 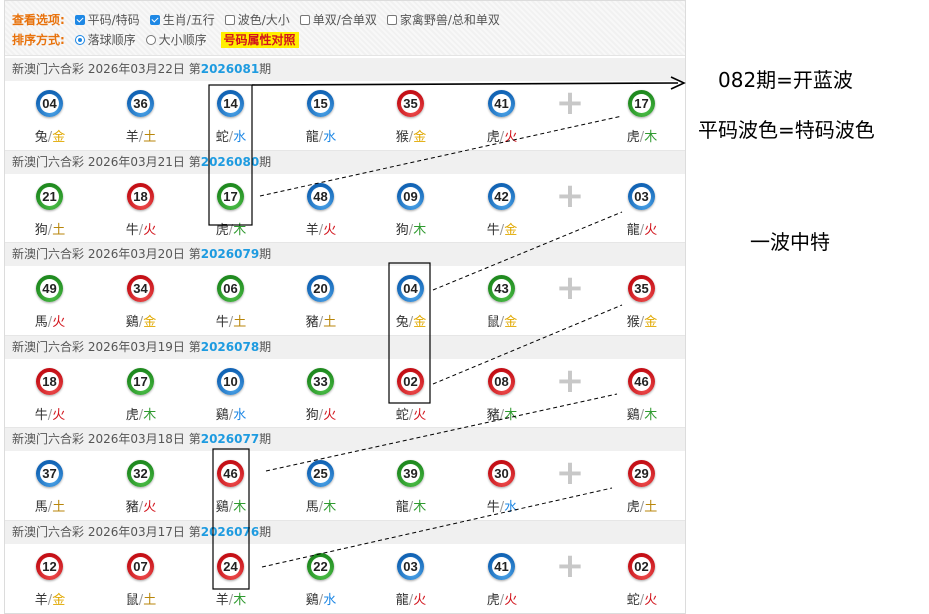 What do you see at coordinates (321, 320) in the screenshot?
I see `ball-attribute-label: 豬/土` at bounding box center [321, 320].